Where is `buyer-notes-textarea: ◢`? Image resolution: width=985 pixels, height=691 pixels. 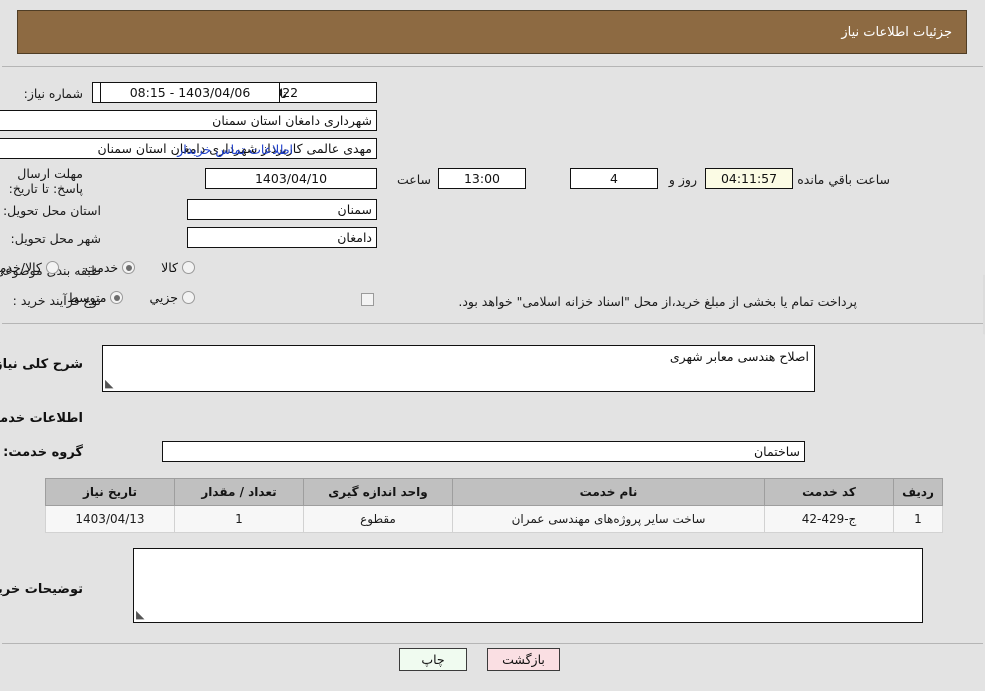
buyer-notes-textarea: ◢ is located at coordinates (528, 585).